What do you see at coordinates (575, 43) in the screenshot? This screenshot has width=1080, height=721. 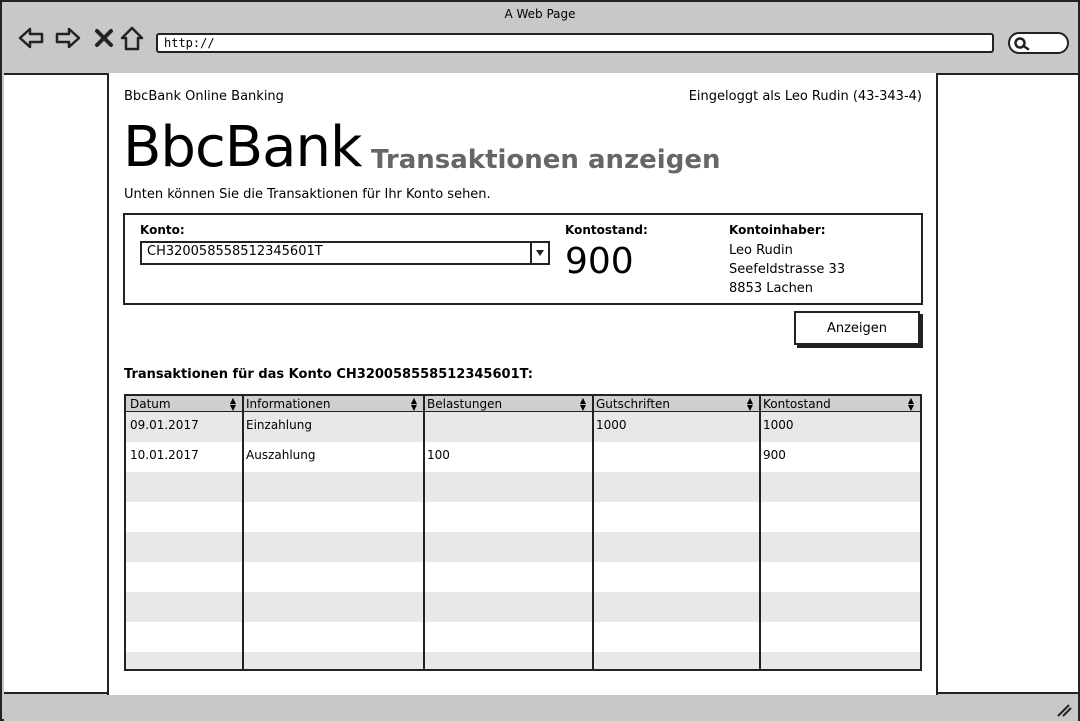 I see `url-input: http://` at bounding box center [575, 43].